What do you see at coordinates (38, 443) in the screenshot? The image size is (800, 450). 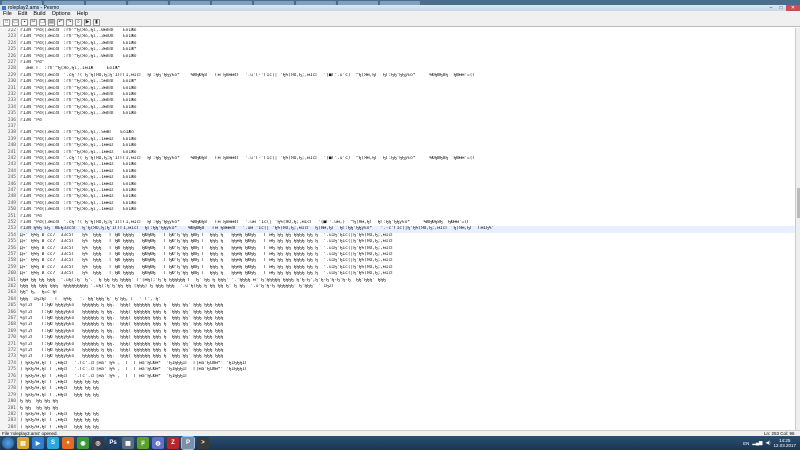 I see `media-player-icon: ▶` at bounding box center [38, 443].